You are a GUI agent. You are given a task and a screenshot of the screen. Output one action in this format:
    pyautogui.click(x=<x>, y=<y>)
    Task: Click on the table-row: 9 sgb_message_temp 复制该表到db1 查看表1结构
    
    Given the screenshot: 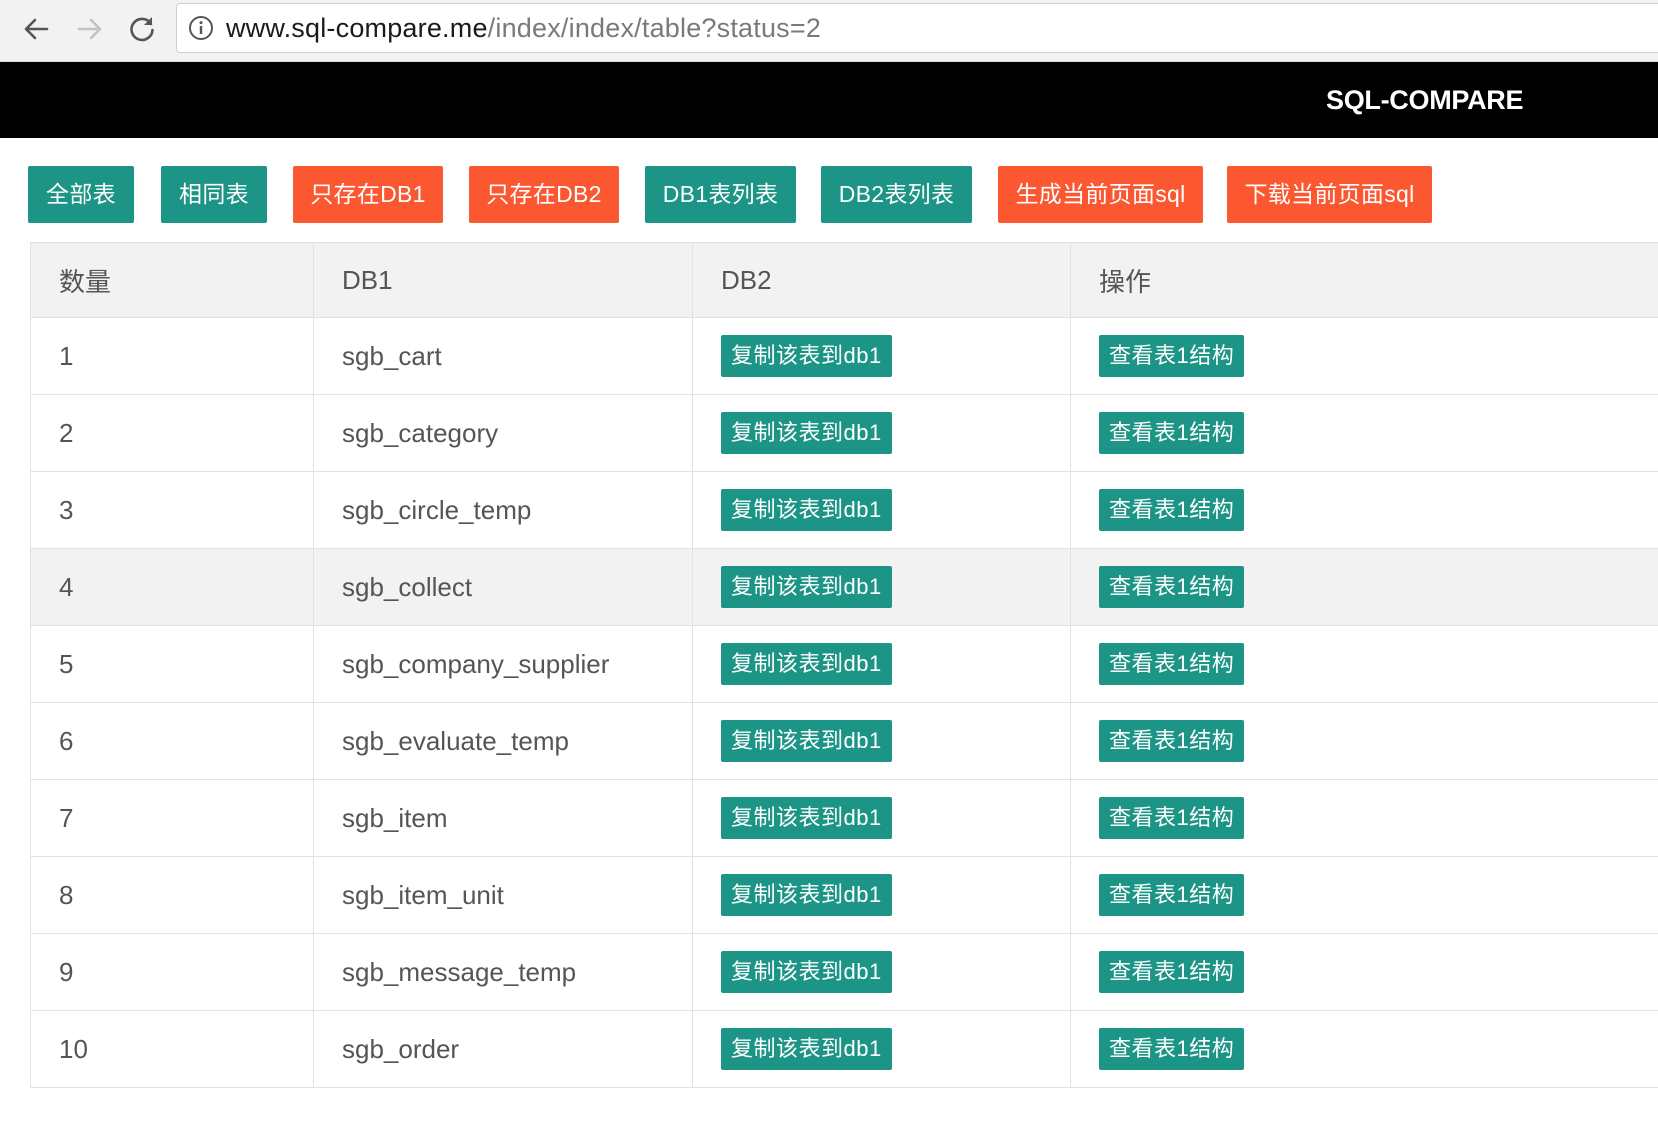 What is the action you would take?
    pyautogui.click(x=844, y=972)
    